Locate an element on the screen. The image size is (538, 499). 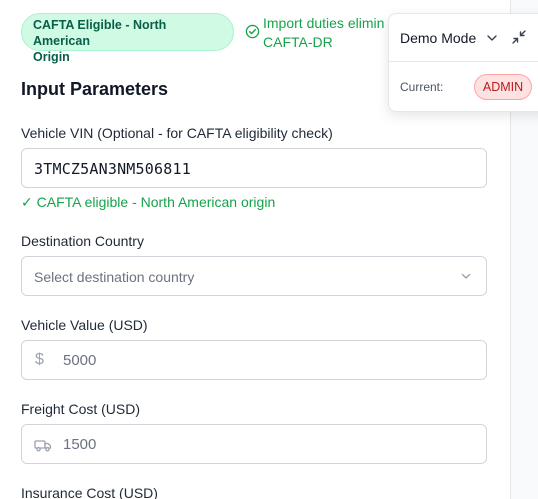
insurance-label: Insurance Cost (USD) is located at coordinates (89, 492).